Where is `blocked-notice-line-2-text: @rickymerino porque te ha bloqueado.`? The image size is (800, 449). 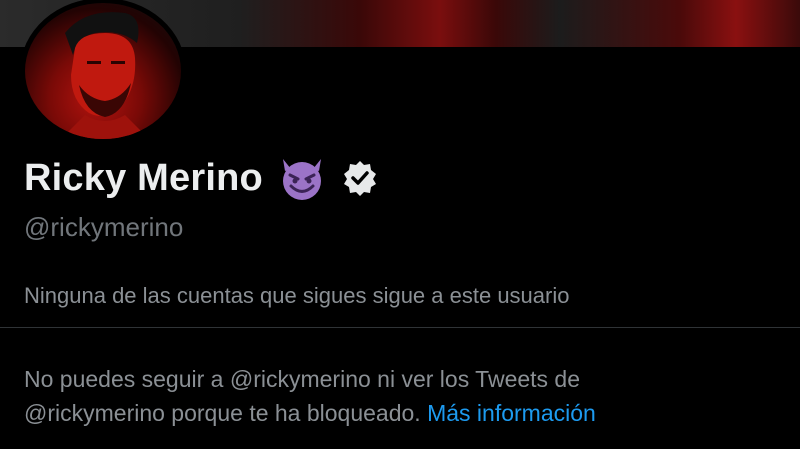 blocked-notice-line-2-text: @rickymerino porque te ha bloqueado. is located at coordinates (226, 413).